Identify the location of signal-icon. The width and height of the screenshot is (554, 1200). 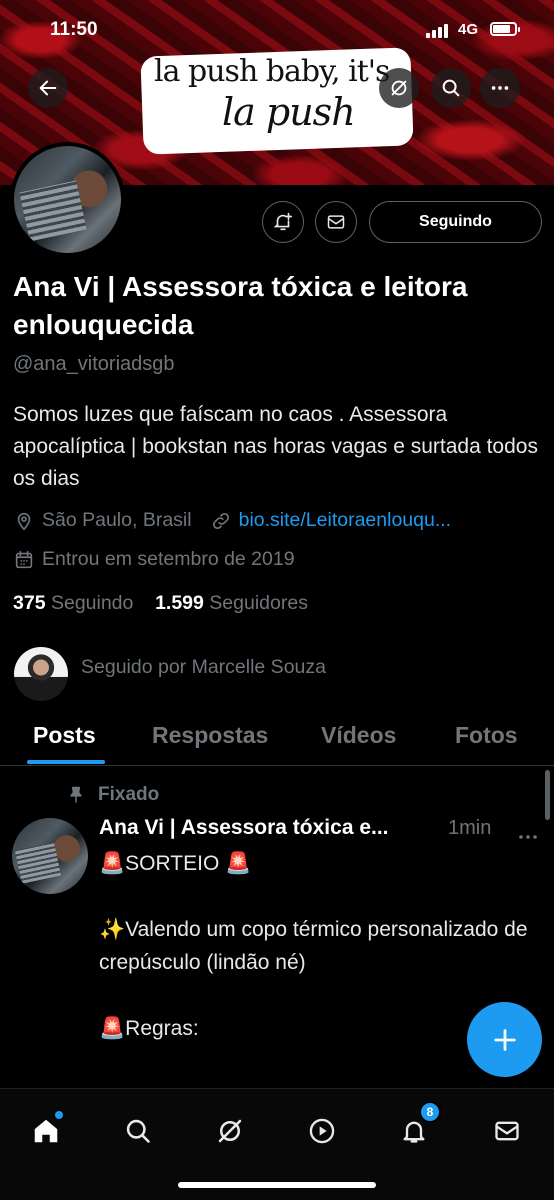
(438, 31).